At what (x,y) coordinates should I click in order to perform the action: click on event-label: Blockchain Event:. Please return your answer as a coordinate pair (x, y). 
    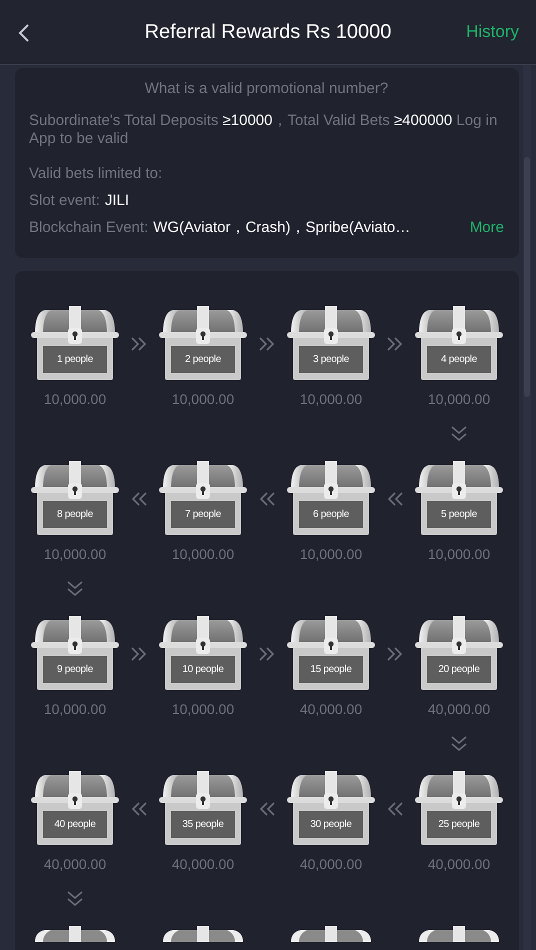
    Looking at the image, I should click on (88, 227).